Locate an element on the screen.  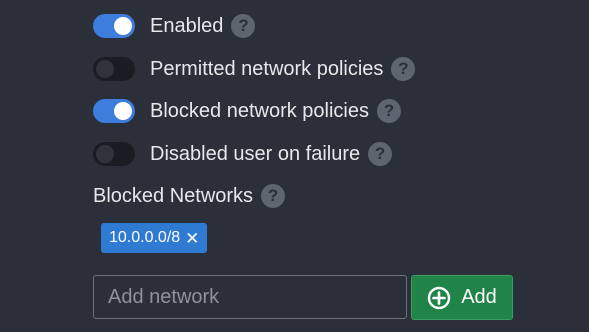
toggle-row-blocked-network-policies: Blocked network policies ? is located at coordinates (247, 111).